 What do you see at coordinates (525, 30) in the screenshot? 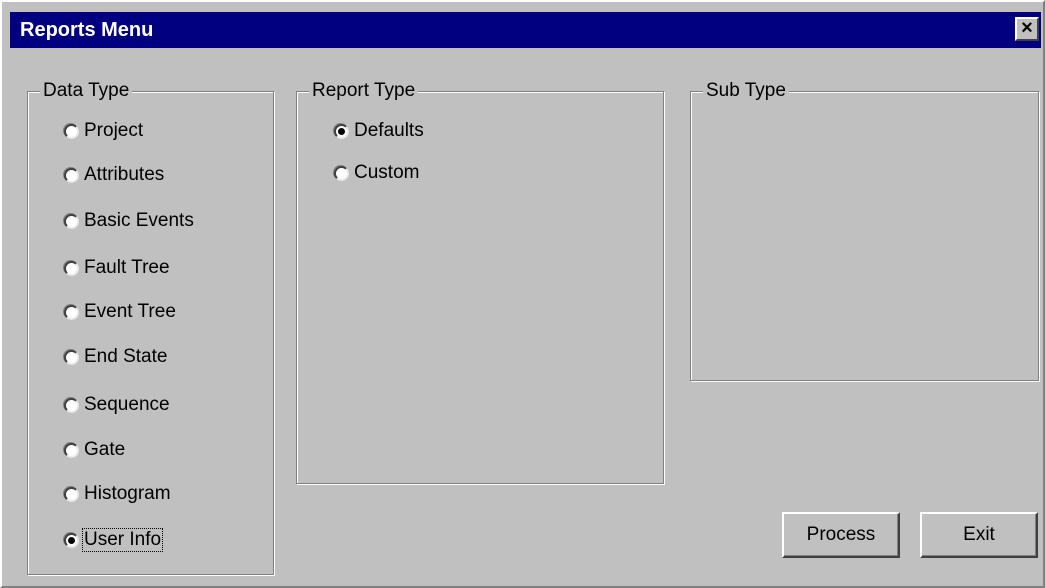
I see `title-bar: Reports Menu ×` at bounding box center [525, 30].